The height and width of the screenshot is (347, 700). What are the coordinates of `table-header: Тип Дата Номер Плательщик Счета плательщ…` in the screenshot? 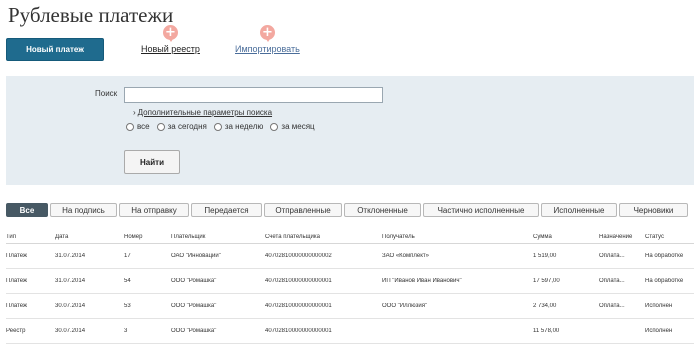 It's located at (350, 237).